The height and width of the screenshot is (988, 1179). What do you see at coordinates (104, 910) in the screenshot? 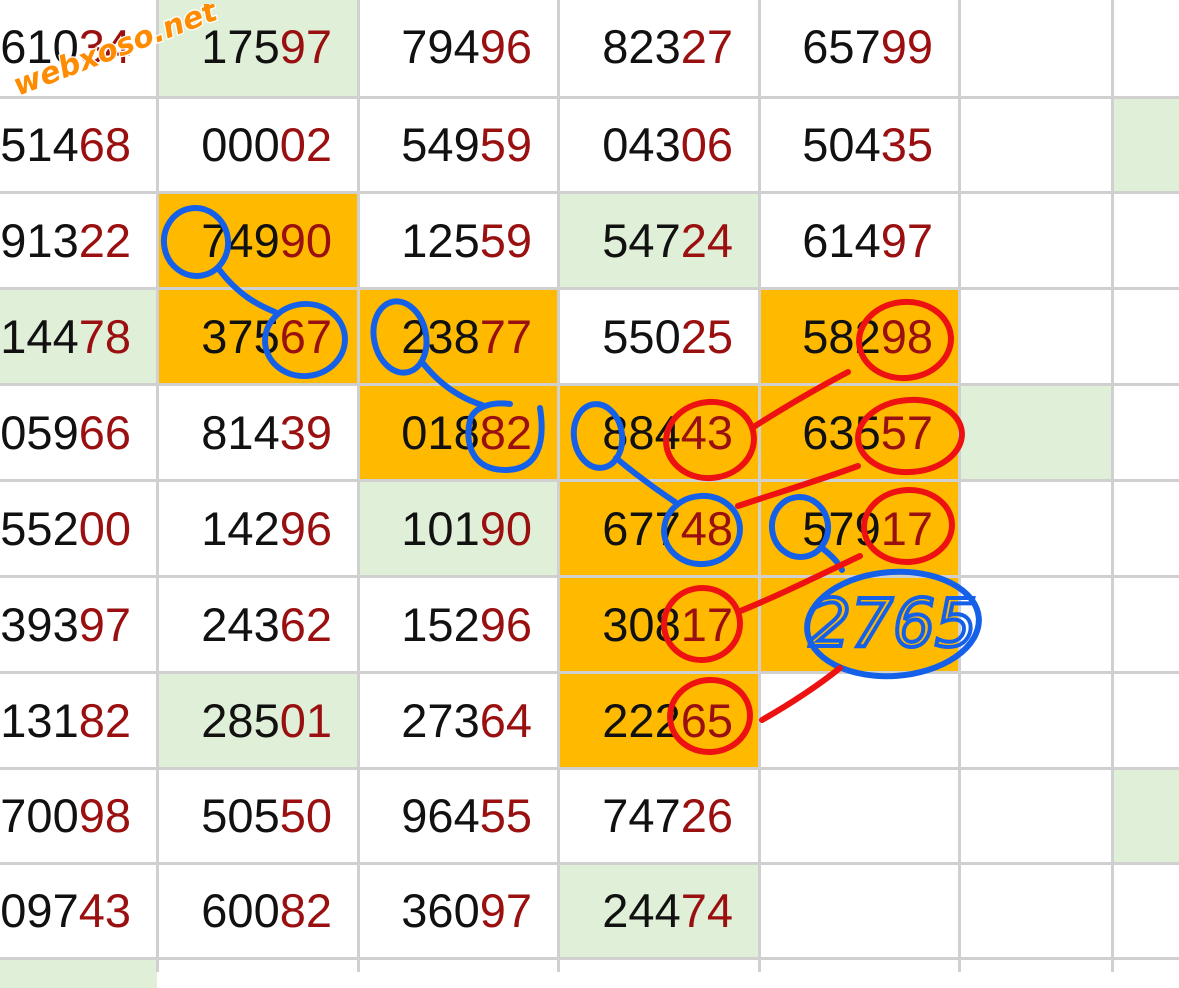
I see `cell-digits-tail: 43` at bounding box center [104, 910].